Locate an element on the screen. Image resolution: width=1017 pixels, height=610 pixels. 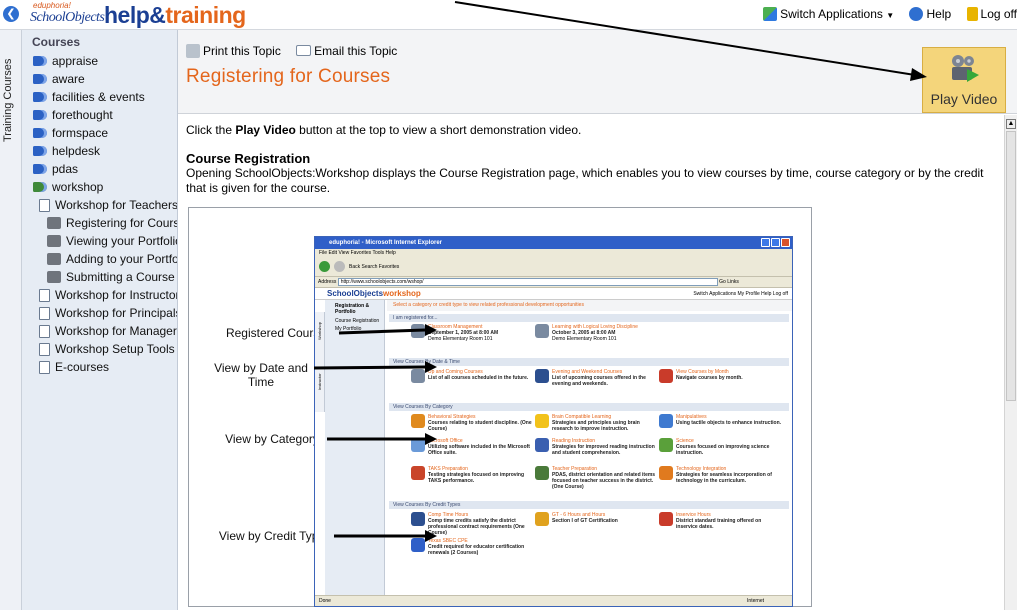
play-video-button: Play Video is located at coordinates (964, 80).